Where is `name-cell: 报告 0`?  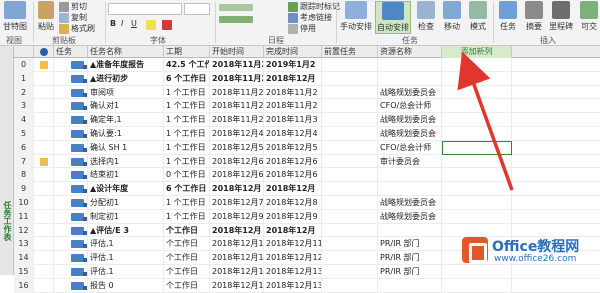
name-cell: 报告 0 is located at coordinates (126, 285).